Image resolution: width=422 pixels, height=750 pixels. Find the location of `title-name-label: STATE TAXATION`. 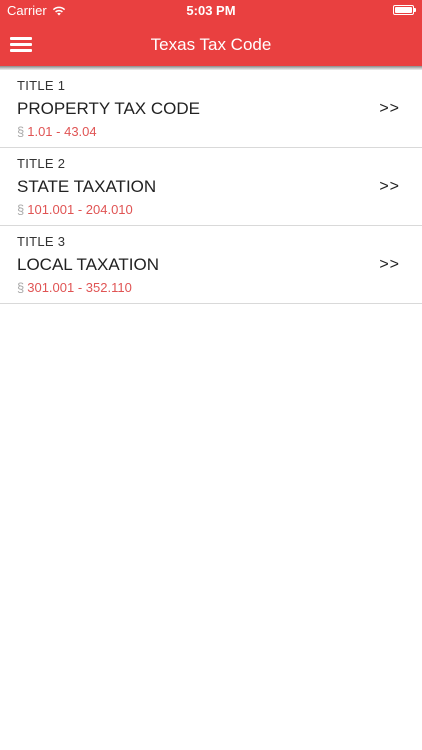

title-name-label: STATE TAXATION is located at coordinates (87, 186).